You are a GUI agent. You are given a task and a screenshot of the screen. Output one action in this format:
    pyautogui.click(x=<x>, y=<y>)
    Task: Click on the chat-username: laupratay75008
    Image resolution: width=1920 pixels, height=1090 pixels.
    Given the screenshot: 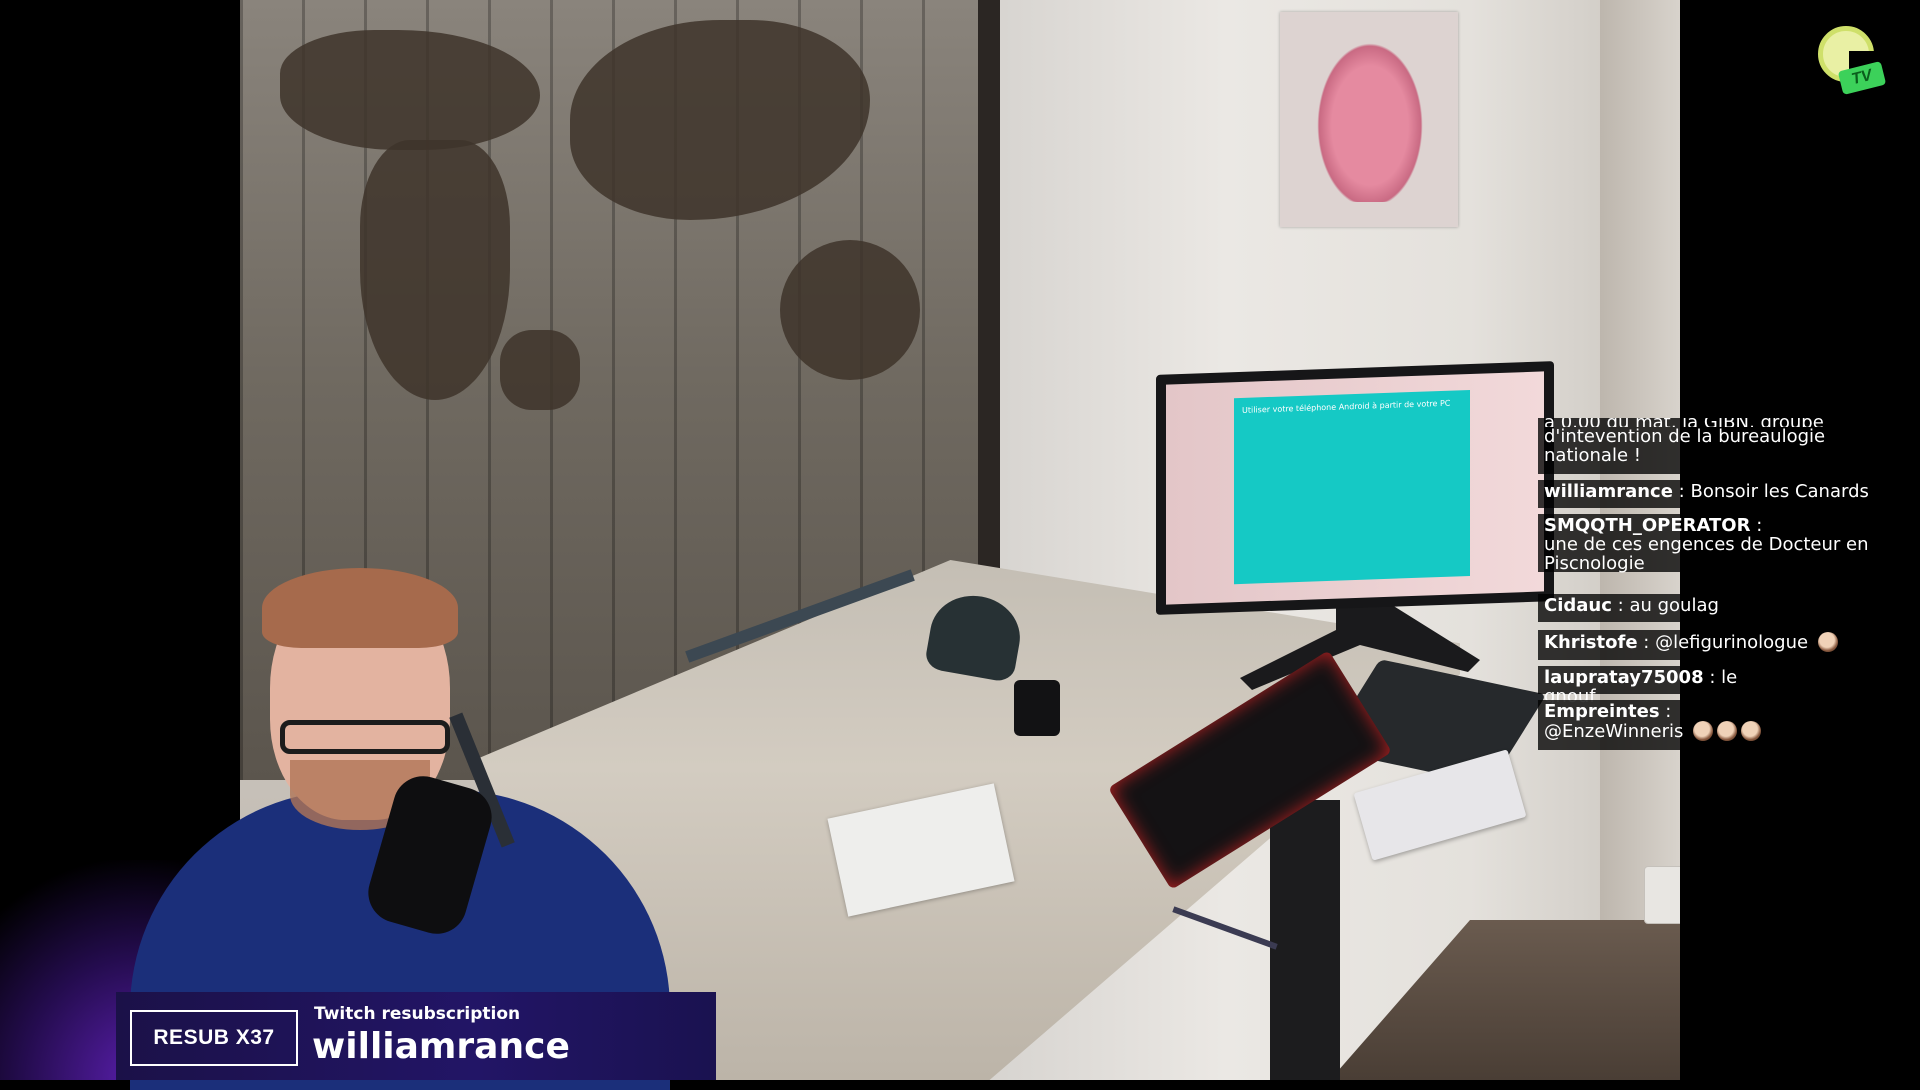 What is the action you would take?
    pyautogui.click(x=1624, y=677)
    